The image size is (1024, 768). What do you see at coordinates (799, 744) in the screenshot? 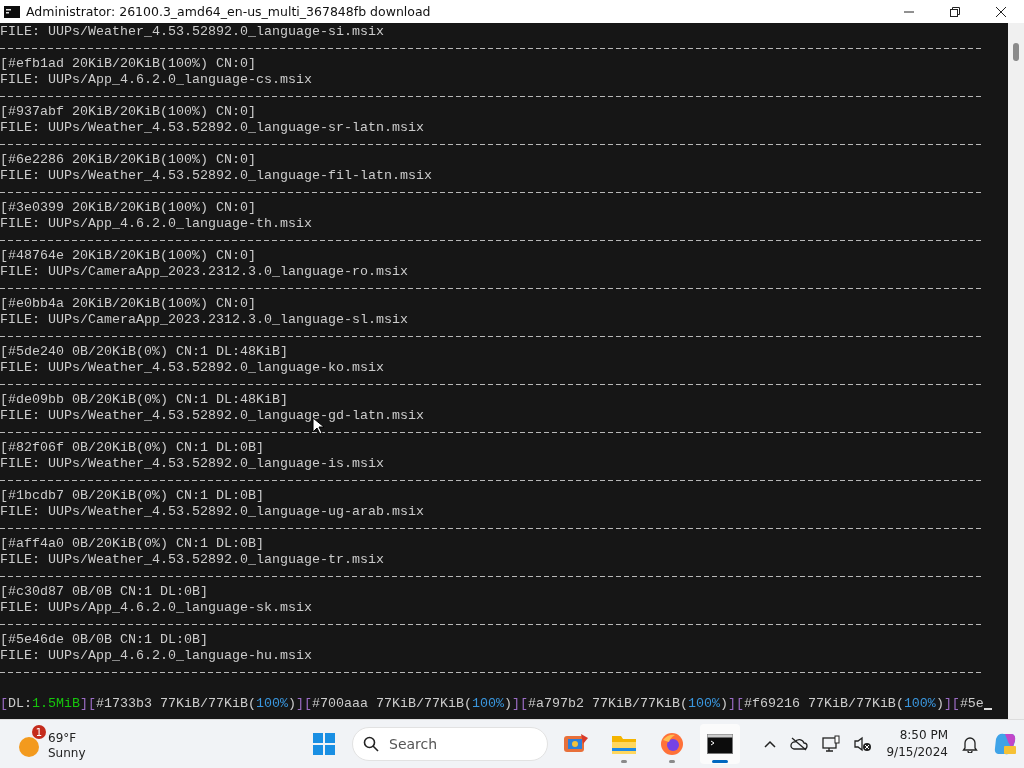
I see `cloud-off-icon` at bounding box center [799, 744].